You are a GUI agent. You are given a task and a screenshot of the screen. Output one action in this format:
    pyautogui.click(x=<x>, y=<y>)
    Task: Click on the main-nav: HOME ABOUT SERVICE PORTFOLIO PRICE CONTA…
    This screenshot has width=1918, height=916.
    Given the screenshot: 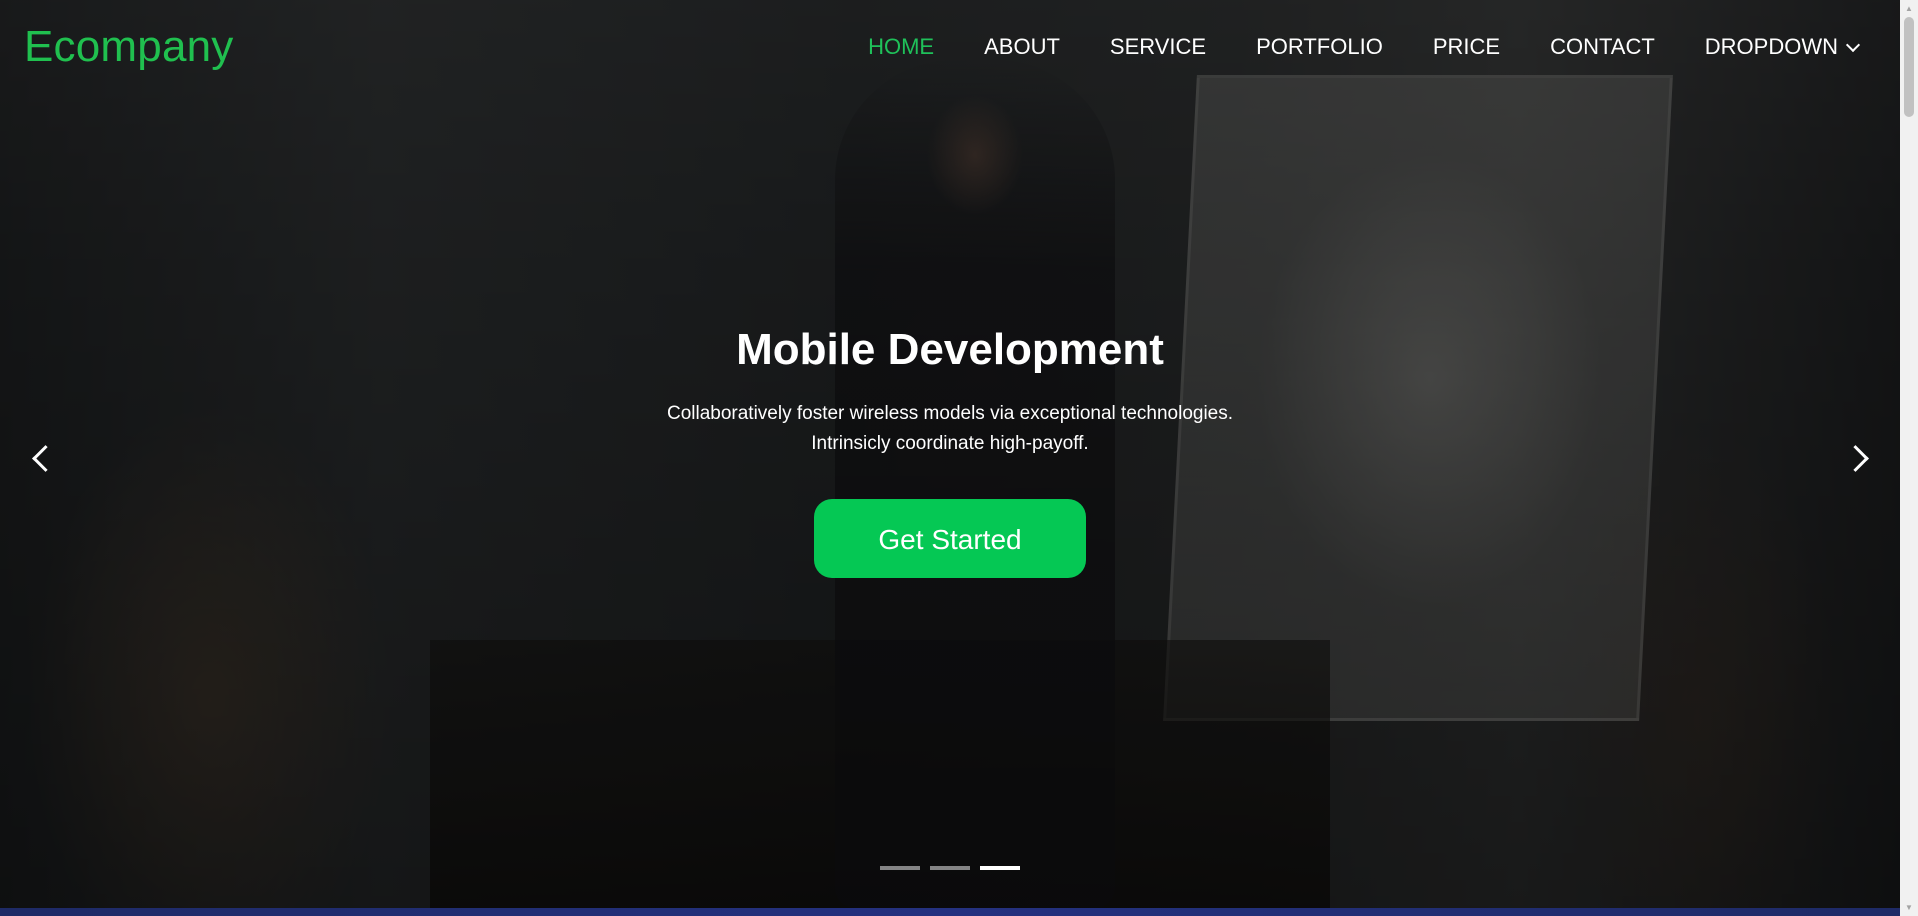 What is the action you would take?
    pyautogui.click(x=1339, y=47)
    